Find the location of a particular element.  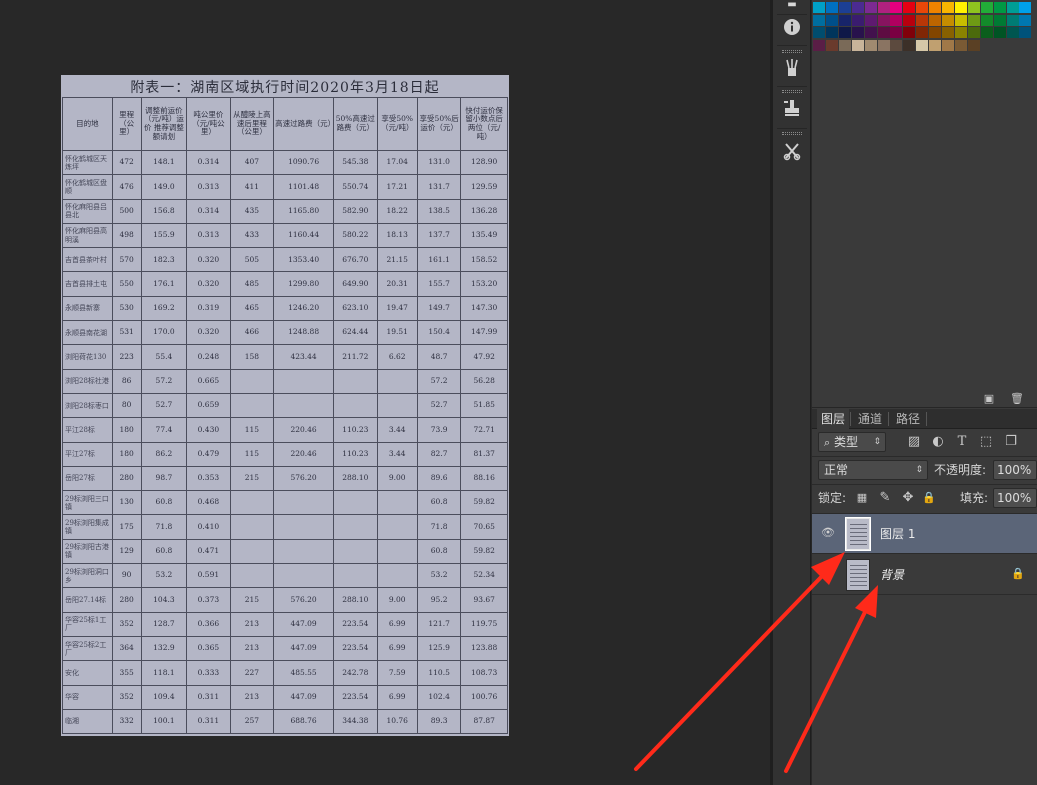

tab-layers: 图层 is located at coordinates (833, 419).